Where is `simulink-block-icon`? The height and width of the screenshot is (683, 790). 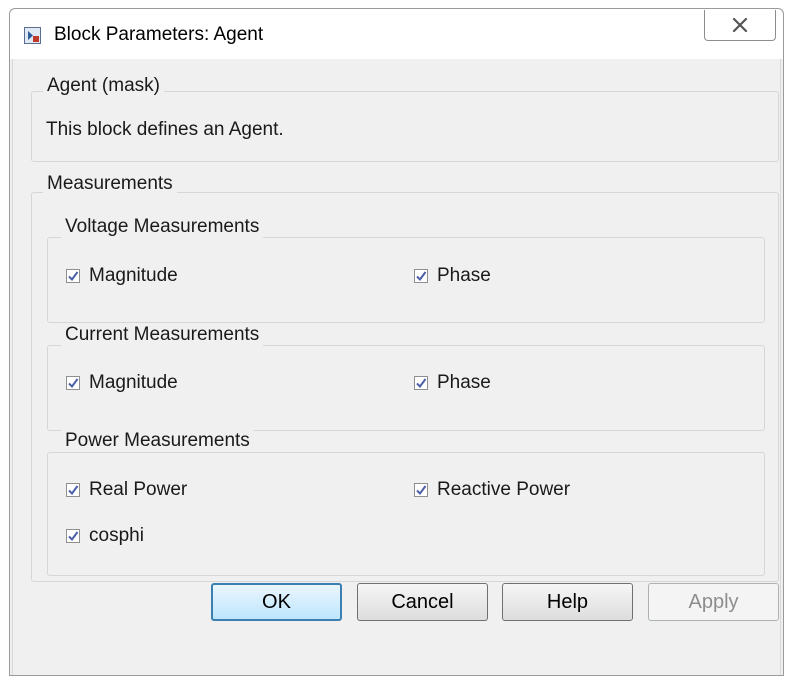 simulink-block-icon is located at coordinates (32, 35).